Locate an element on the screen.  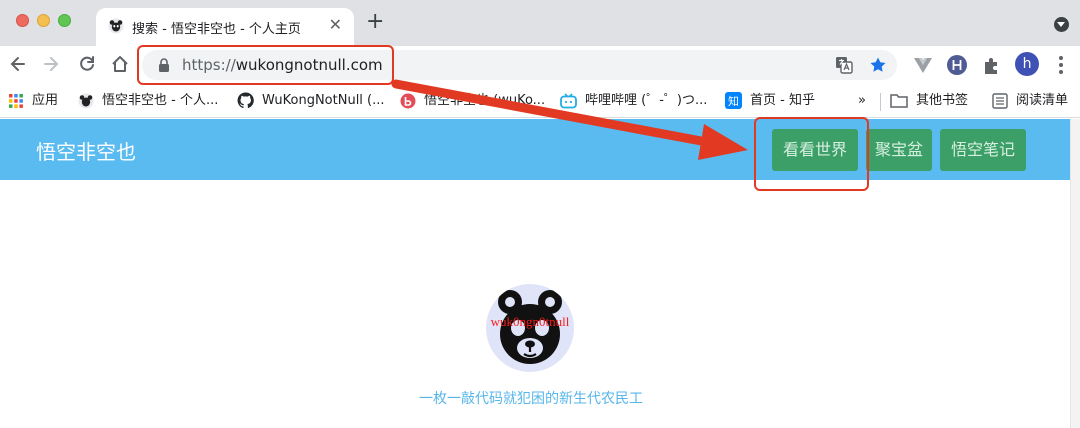
bookmark-apps: 应用 is located at coordinates (33, 101).